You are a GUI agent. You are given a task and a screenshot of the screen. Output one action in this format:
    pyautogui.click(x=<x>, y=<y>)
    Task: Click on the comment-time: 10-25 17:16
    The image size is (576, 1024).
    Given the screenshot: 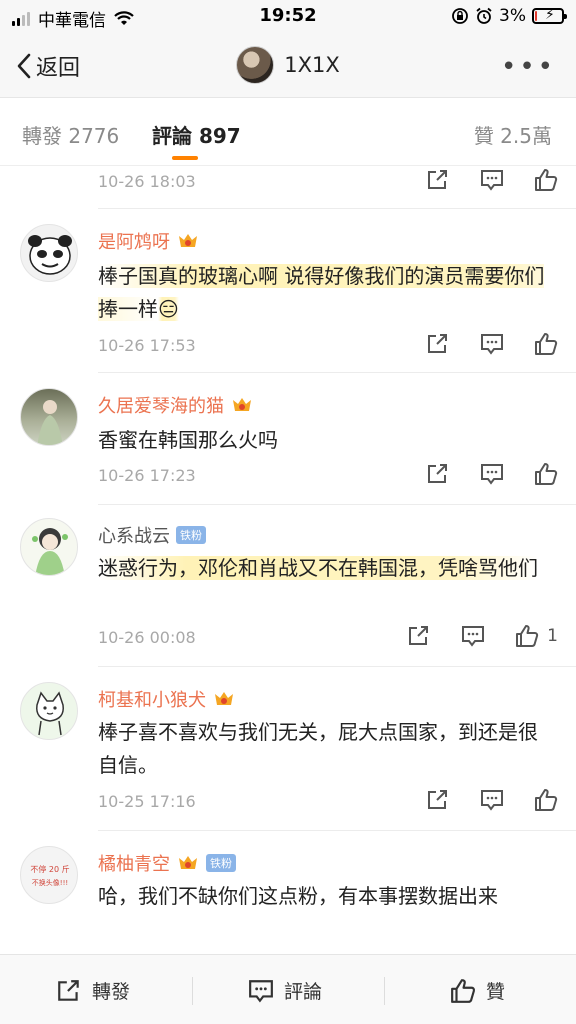 What is the action you would take?
    pyautogui.click(x=147, y=801)
    